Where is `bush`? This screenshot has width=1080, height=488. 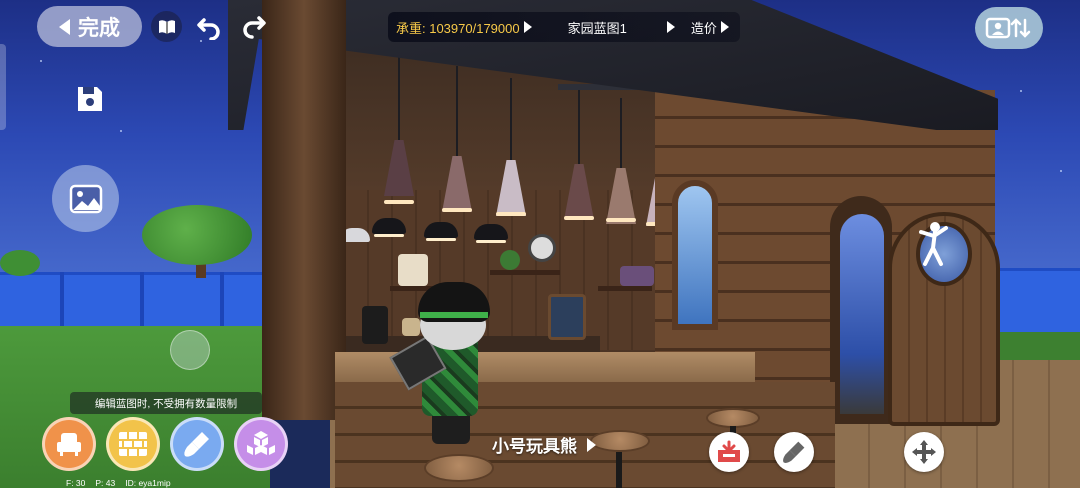
bush is located at coordinates (20, 263).